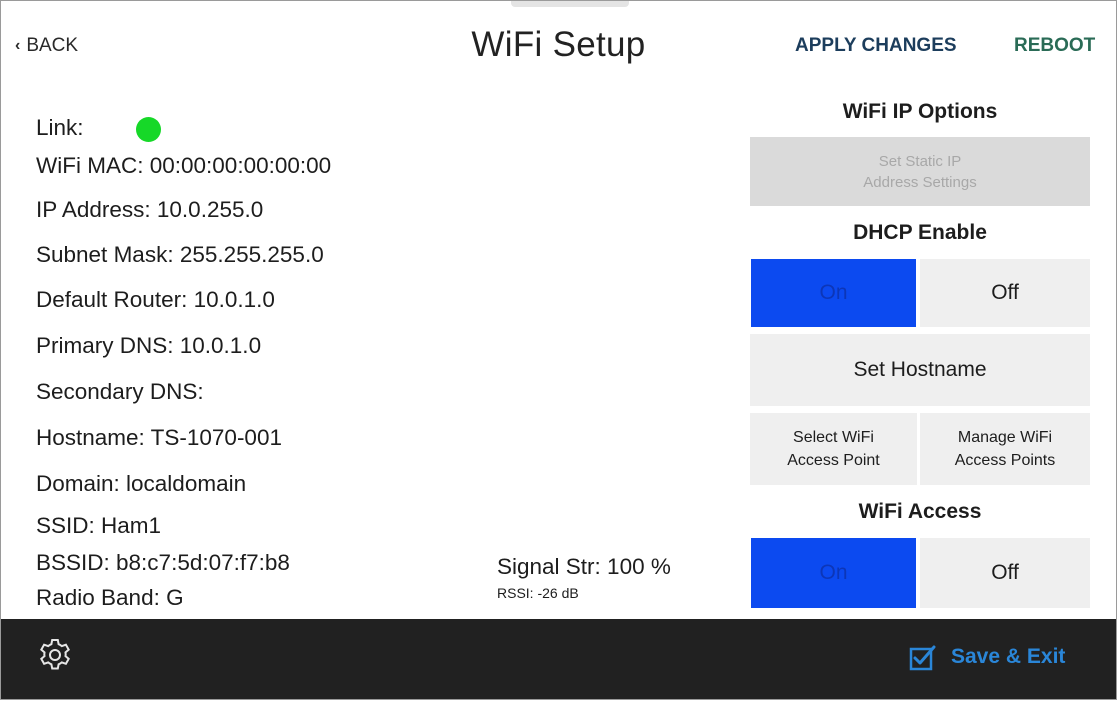 The image size is (1119, 702). What do you see at coordinates (1005, 449) in the screenshot?
I see `manage-wifi-access-points-button: Manage WiFi Access Points` at bounding box center [1005, 449].